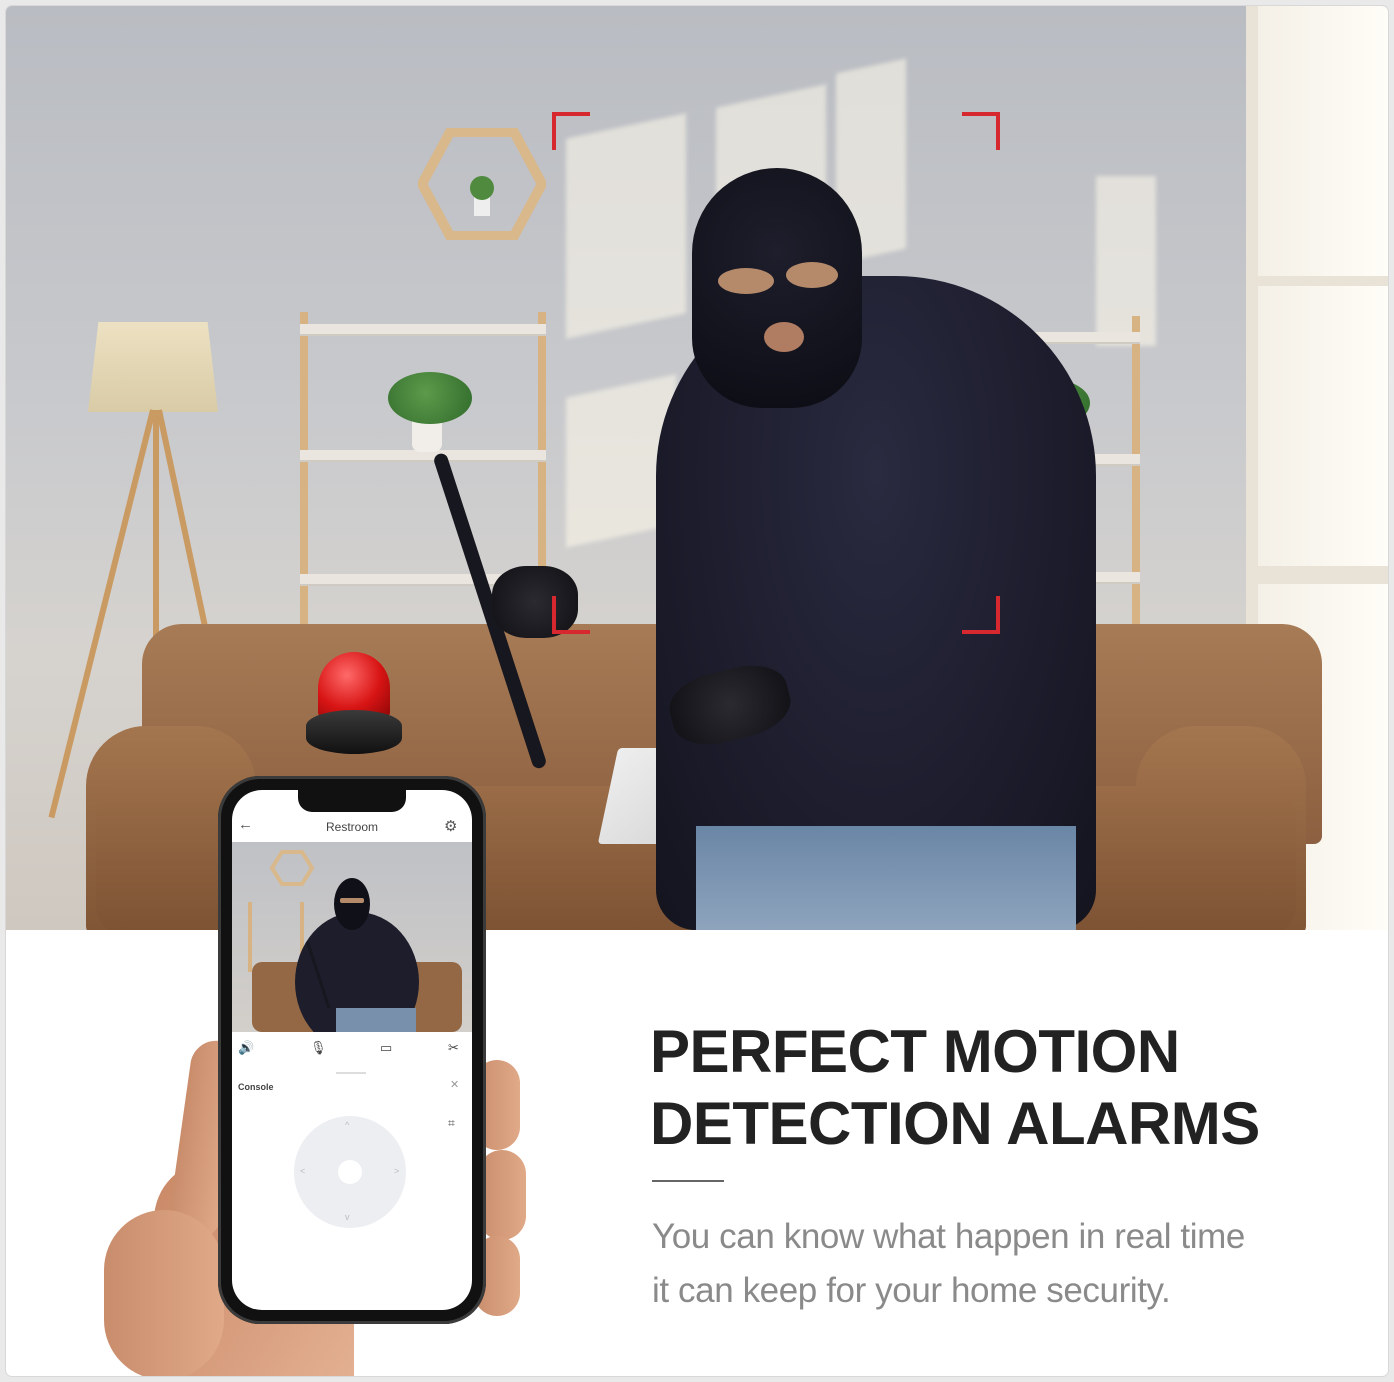  What do you see at coordinates (453, 1048) in the screenshot?
I see `scissors-icon: ✂` at bounding box center [453, 1048].